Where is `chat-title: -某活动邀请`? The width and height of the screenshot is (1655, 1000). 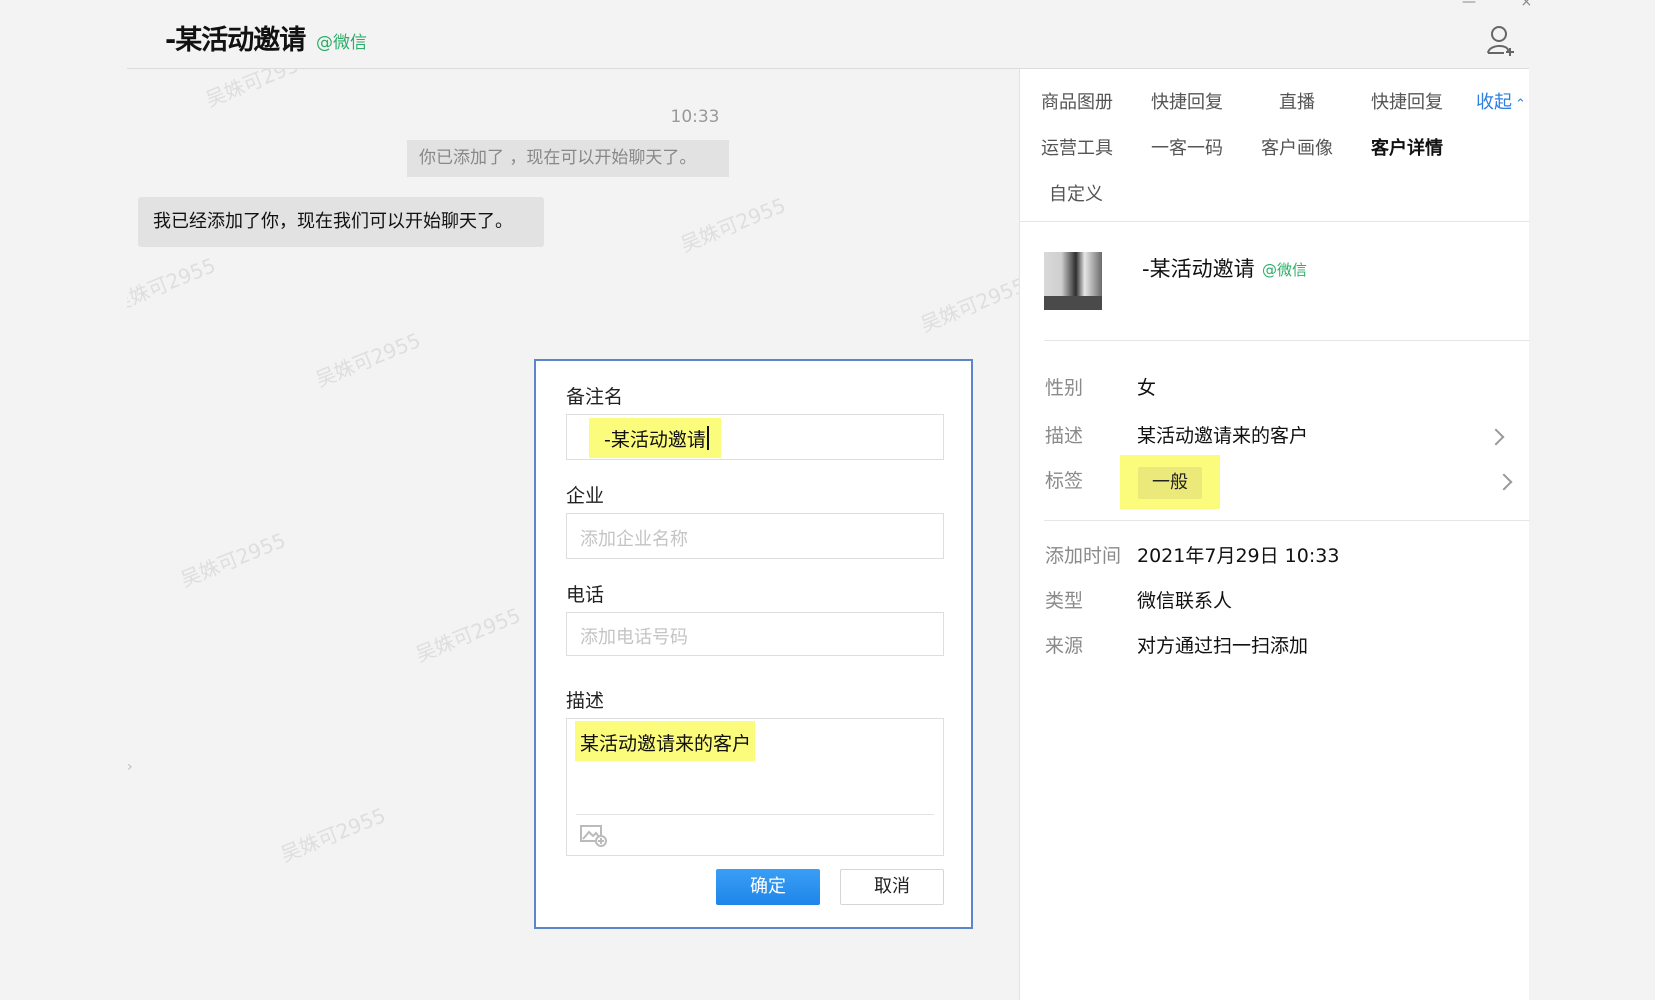
chat-title: -某活动邀请 is located at coordinates (235, 40).